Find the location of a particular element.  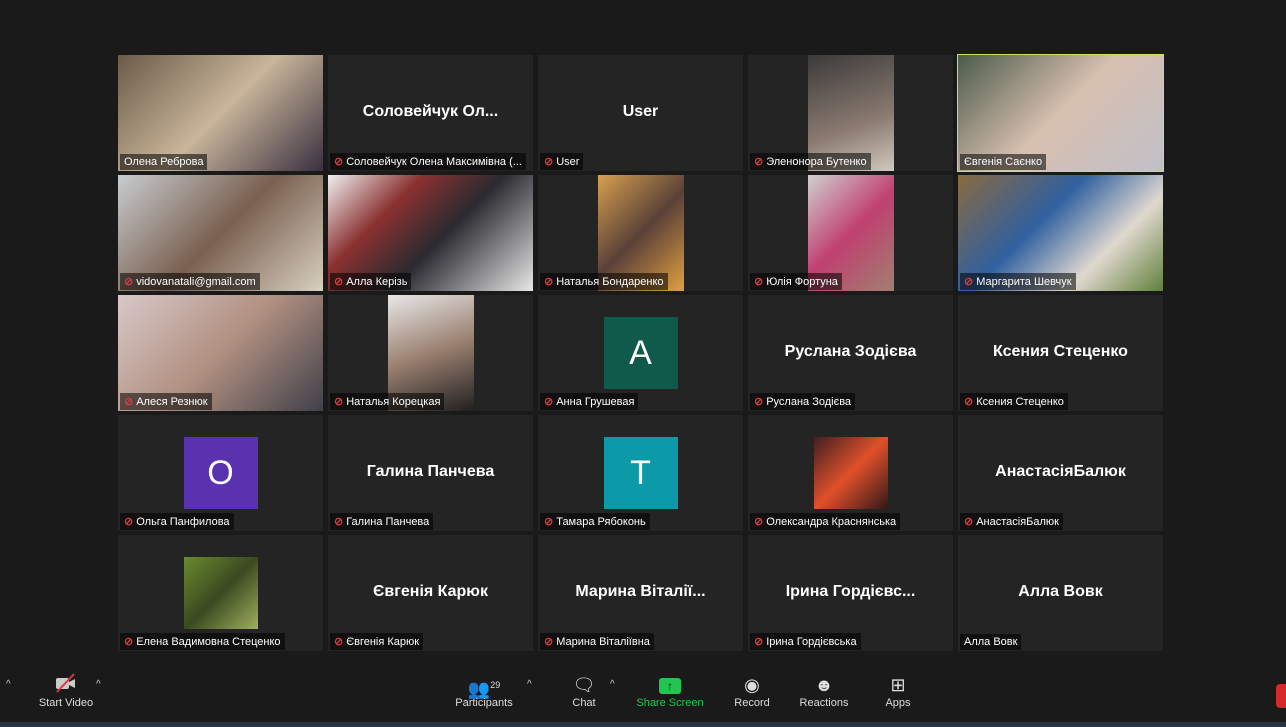

participant-tile: ⊘ Наталья Корецкая is located at coordinates (430, 353).